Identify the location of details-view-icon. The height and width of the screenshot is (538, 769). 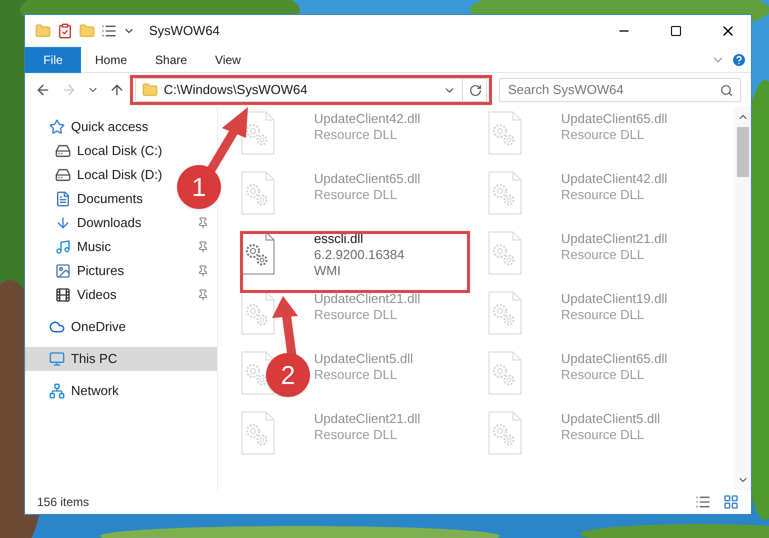
(703, 502).